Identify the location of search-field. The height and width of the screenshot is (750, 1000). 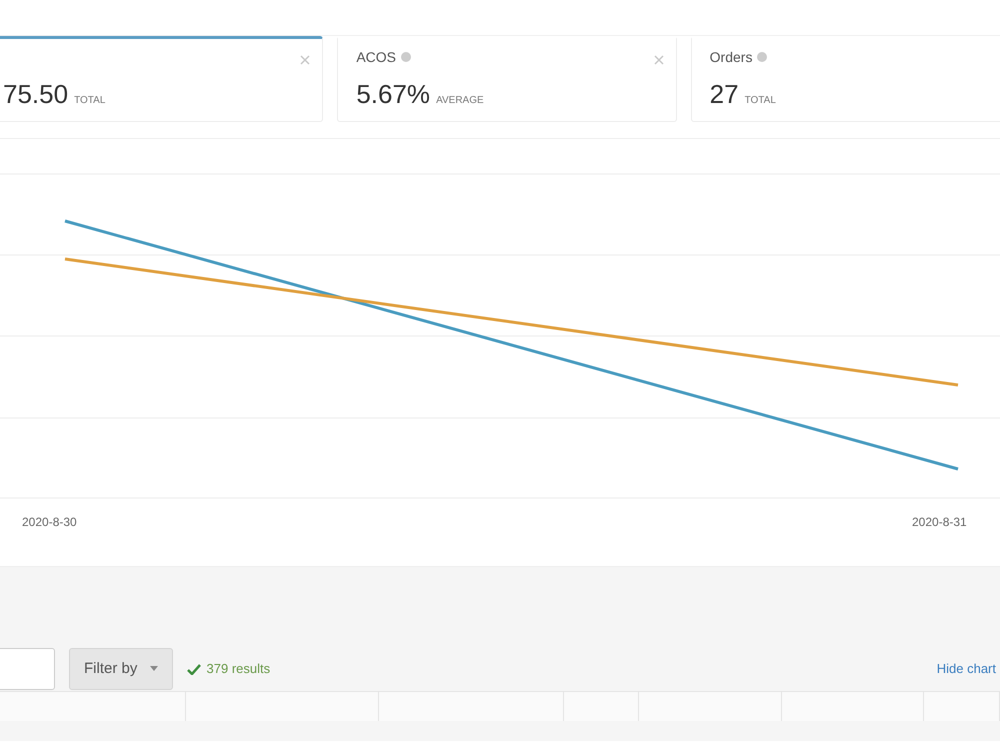
(27, 669).